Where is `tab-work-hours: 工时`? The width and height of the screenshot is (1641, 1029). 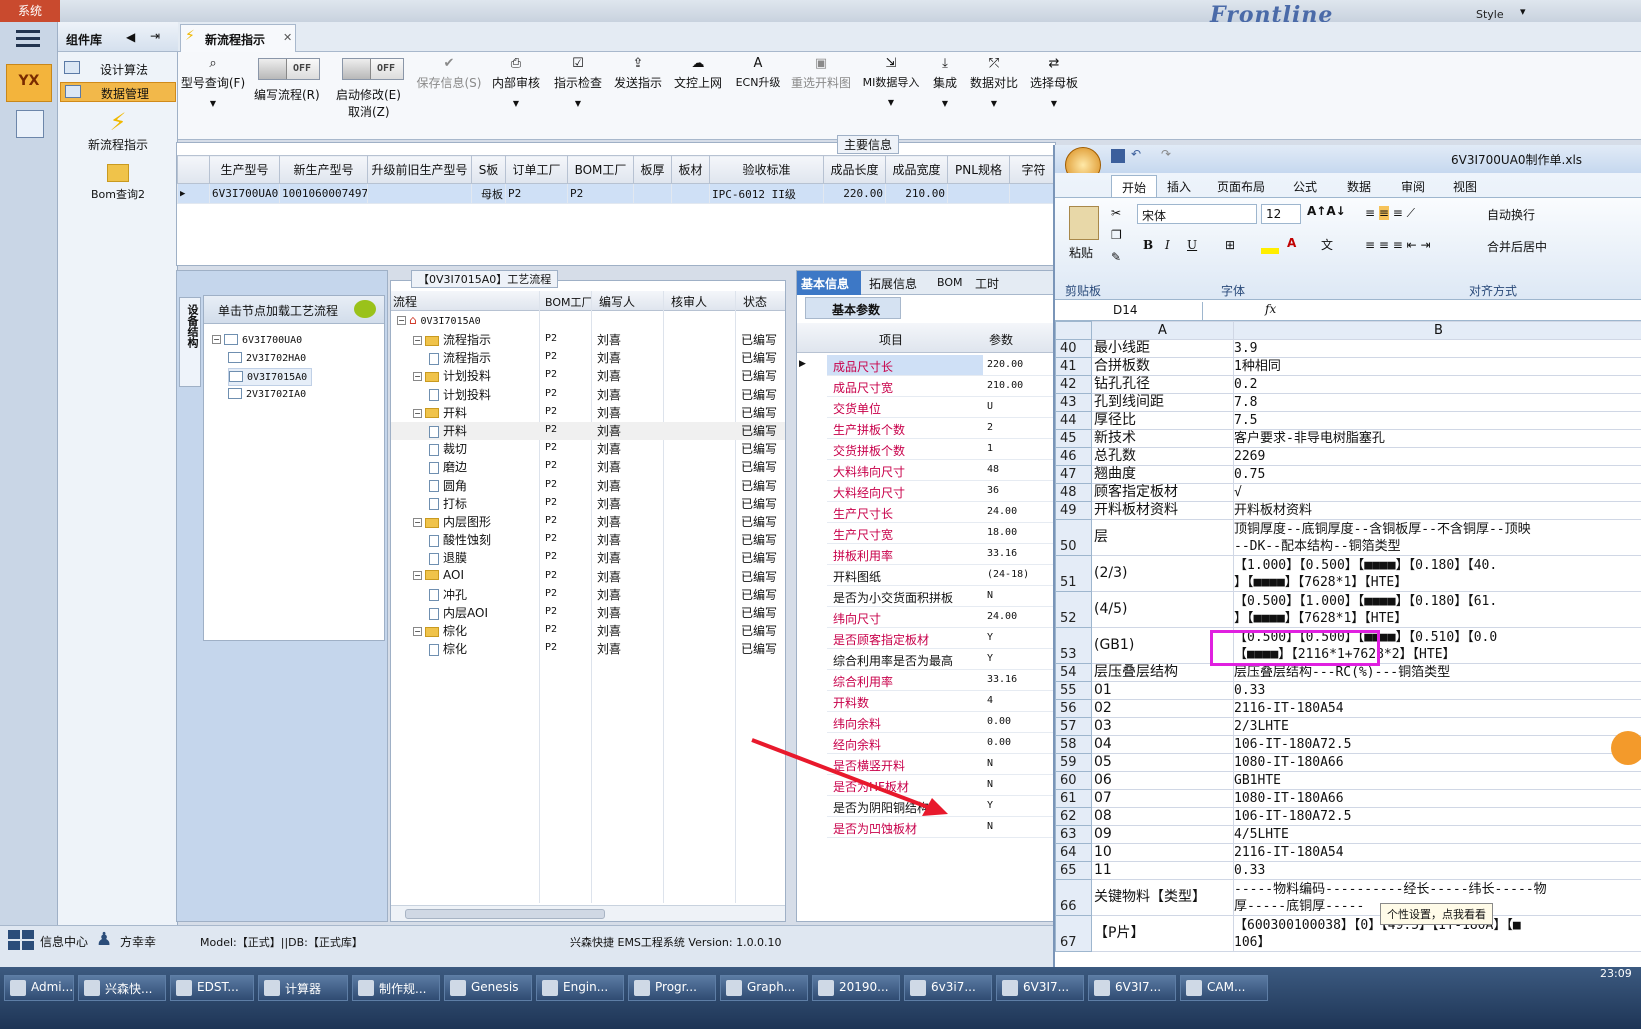
tab-work-hours: 工时 is located at coordinates (987, 283).